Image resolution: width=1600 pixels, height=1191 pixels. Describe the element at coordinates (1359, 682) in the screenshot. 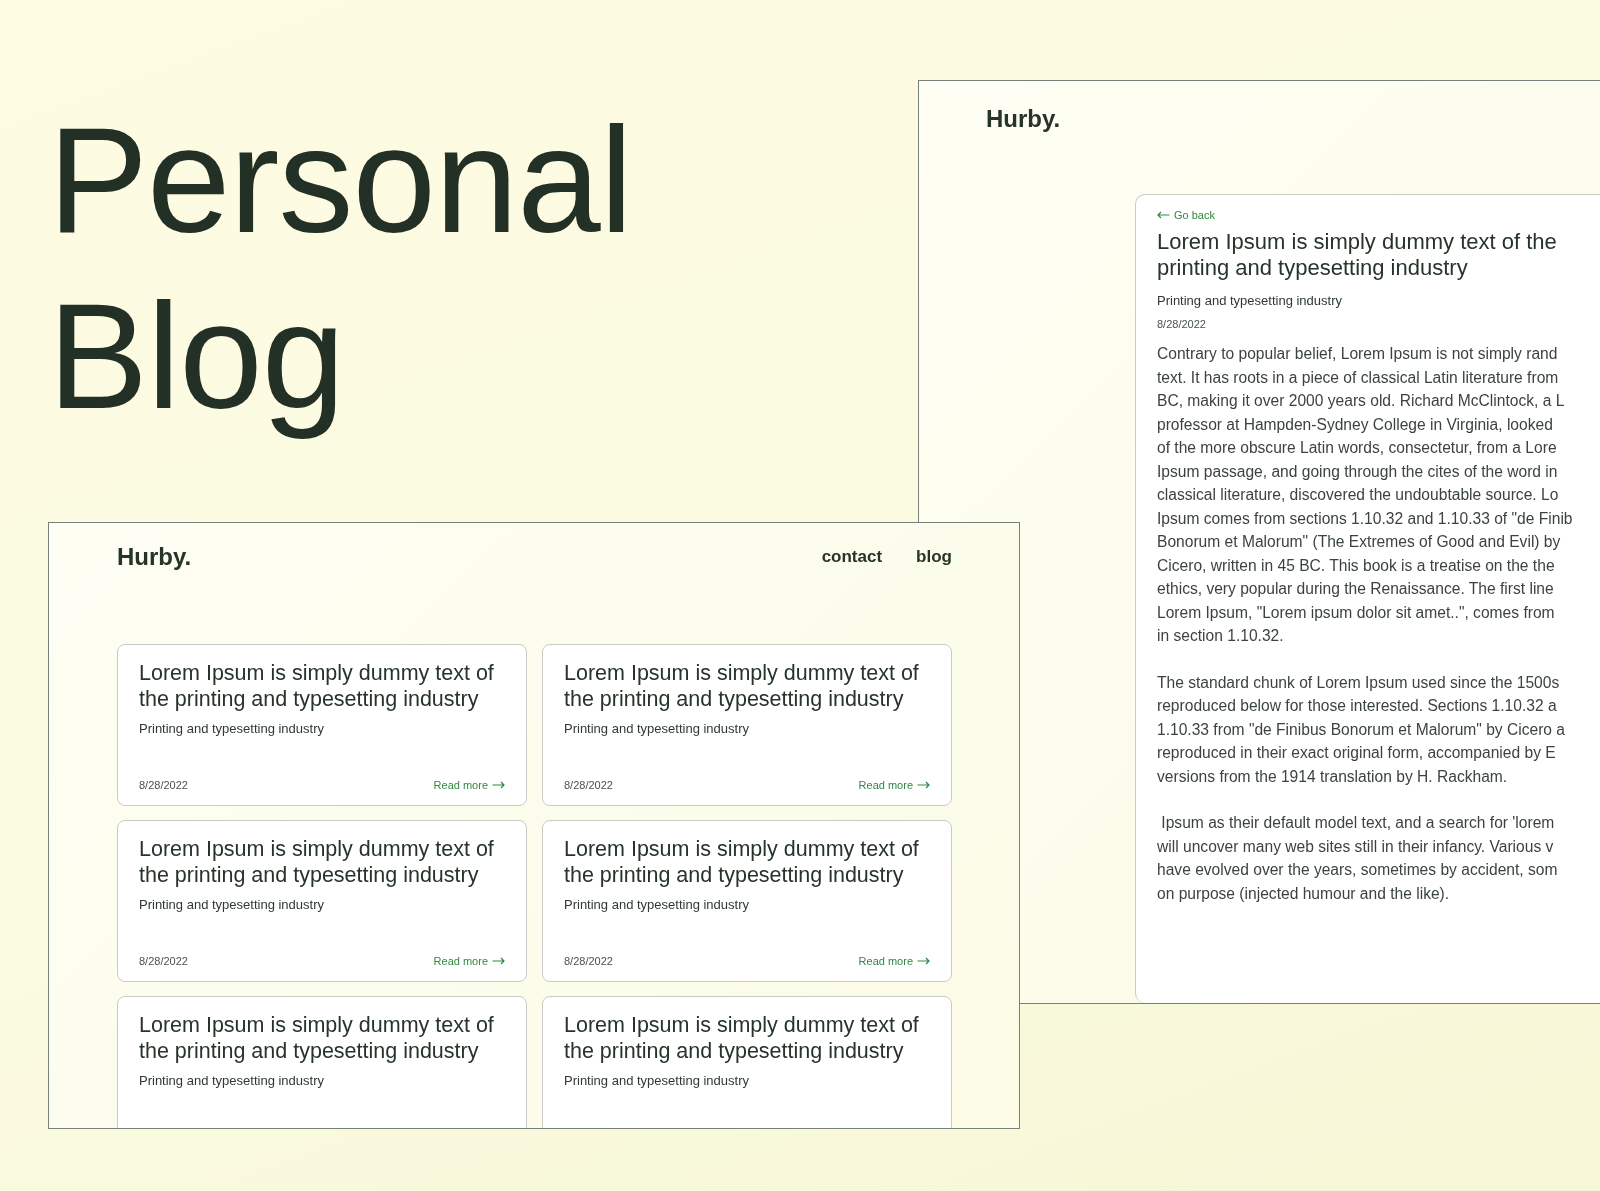

I see `article-text-line: The standard chunk of Lorem Ipsum used since the 1500s` at that location.